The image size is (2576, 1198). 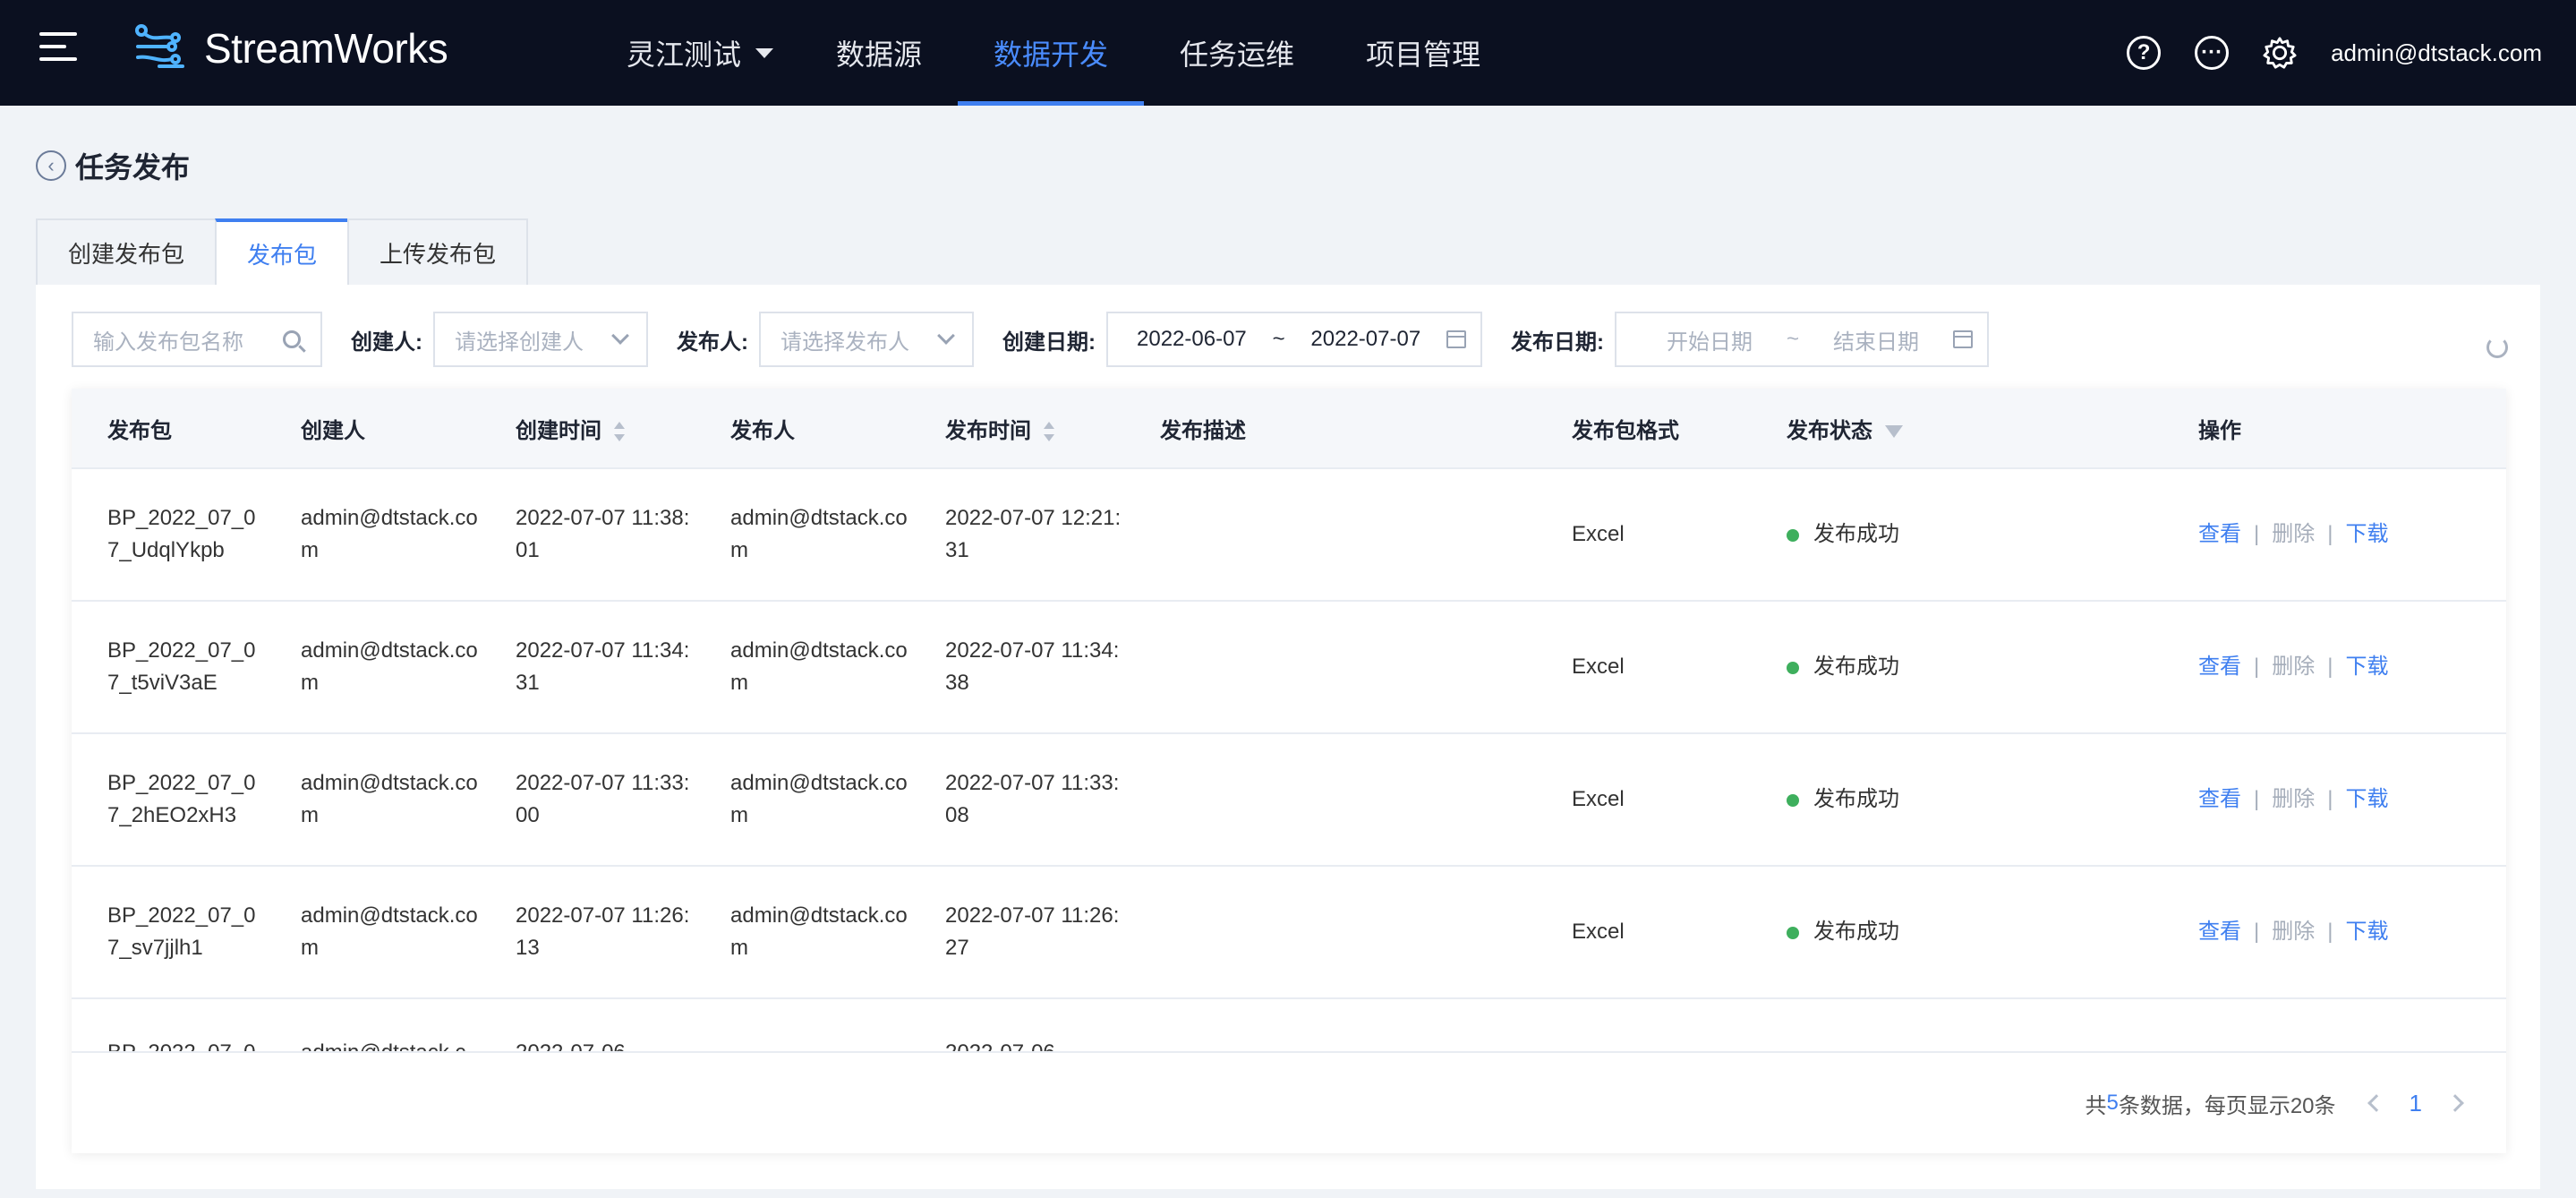 I want to click on publisher-select: 请选择发布人, so click(x=866, y=339).